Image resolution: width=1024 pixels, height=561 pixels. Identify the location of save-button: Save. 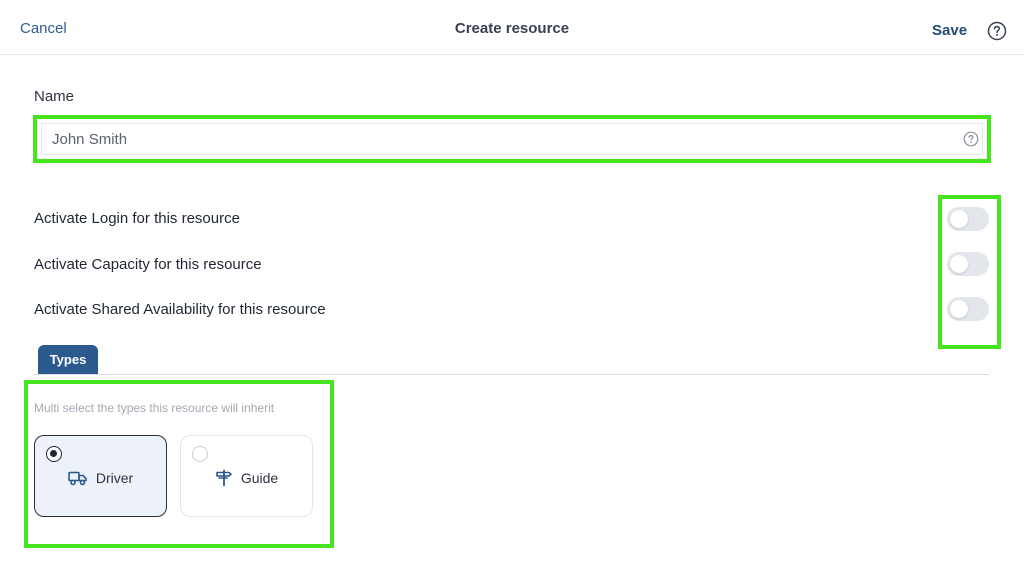
(949, 30).